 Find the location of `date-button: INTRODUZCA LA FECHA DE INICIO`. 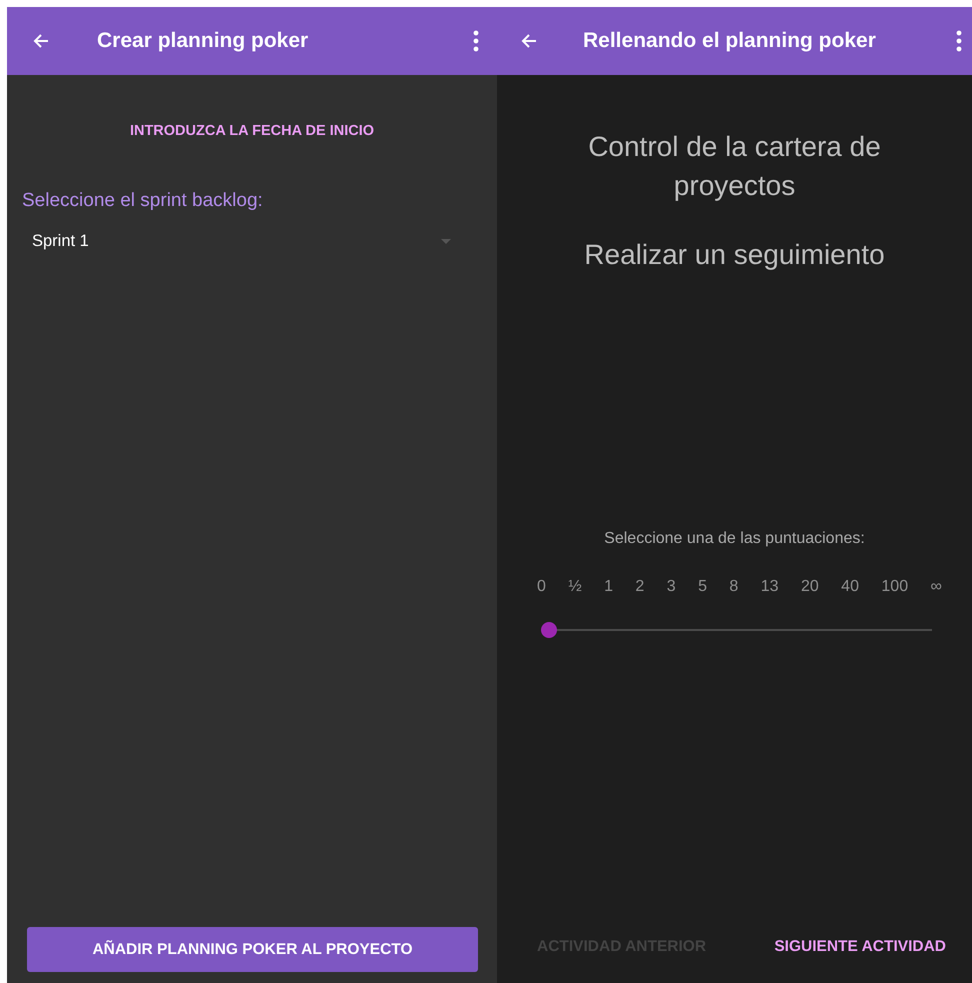

date-button: INTRODUZCA LA FECHA DE INICIO is located at coordinates (252, 131).